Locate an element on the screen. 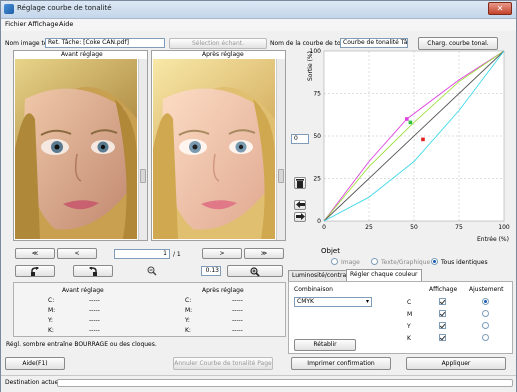 This screenshot has height=392, width=517. after-title: Après réglage is located at coordinates (223, 54).